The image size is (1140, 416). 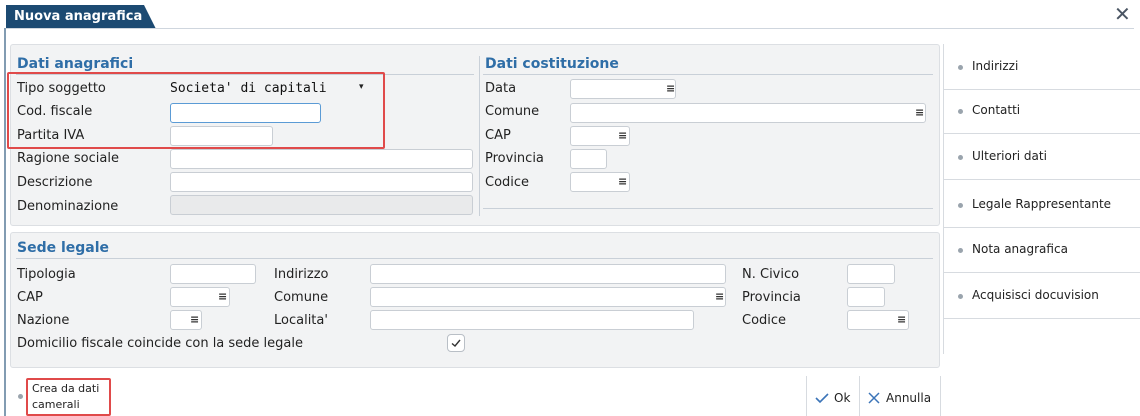 I want to click on side-menu-label: Indirizzi, so click(x=995, y=66).